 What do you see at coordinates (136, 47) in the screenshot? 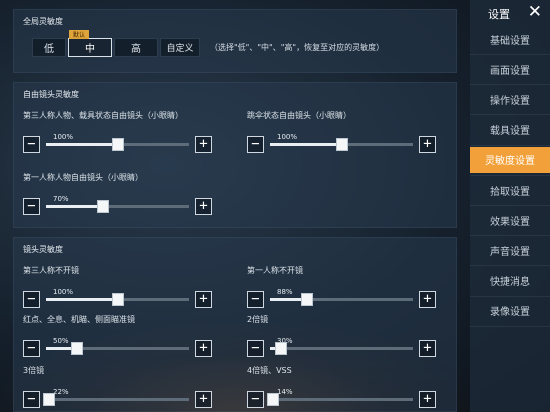
I see `preset-high-button: 高` at bounding box center [136, 47].